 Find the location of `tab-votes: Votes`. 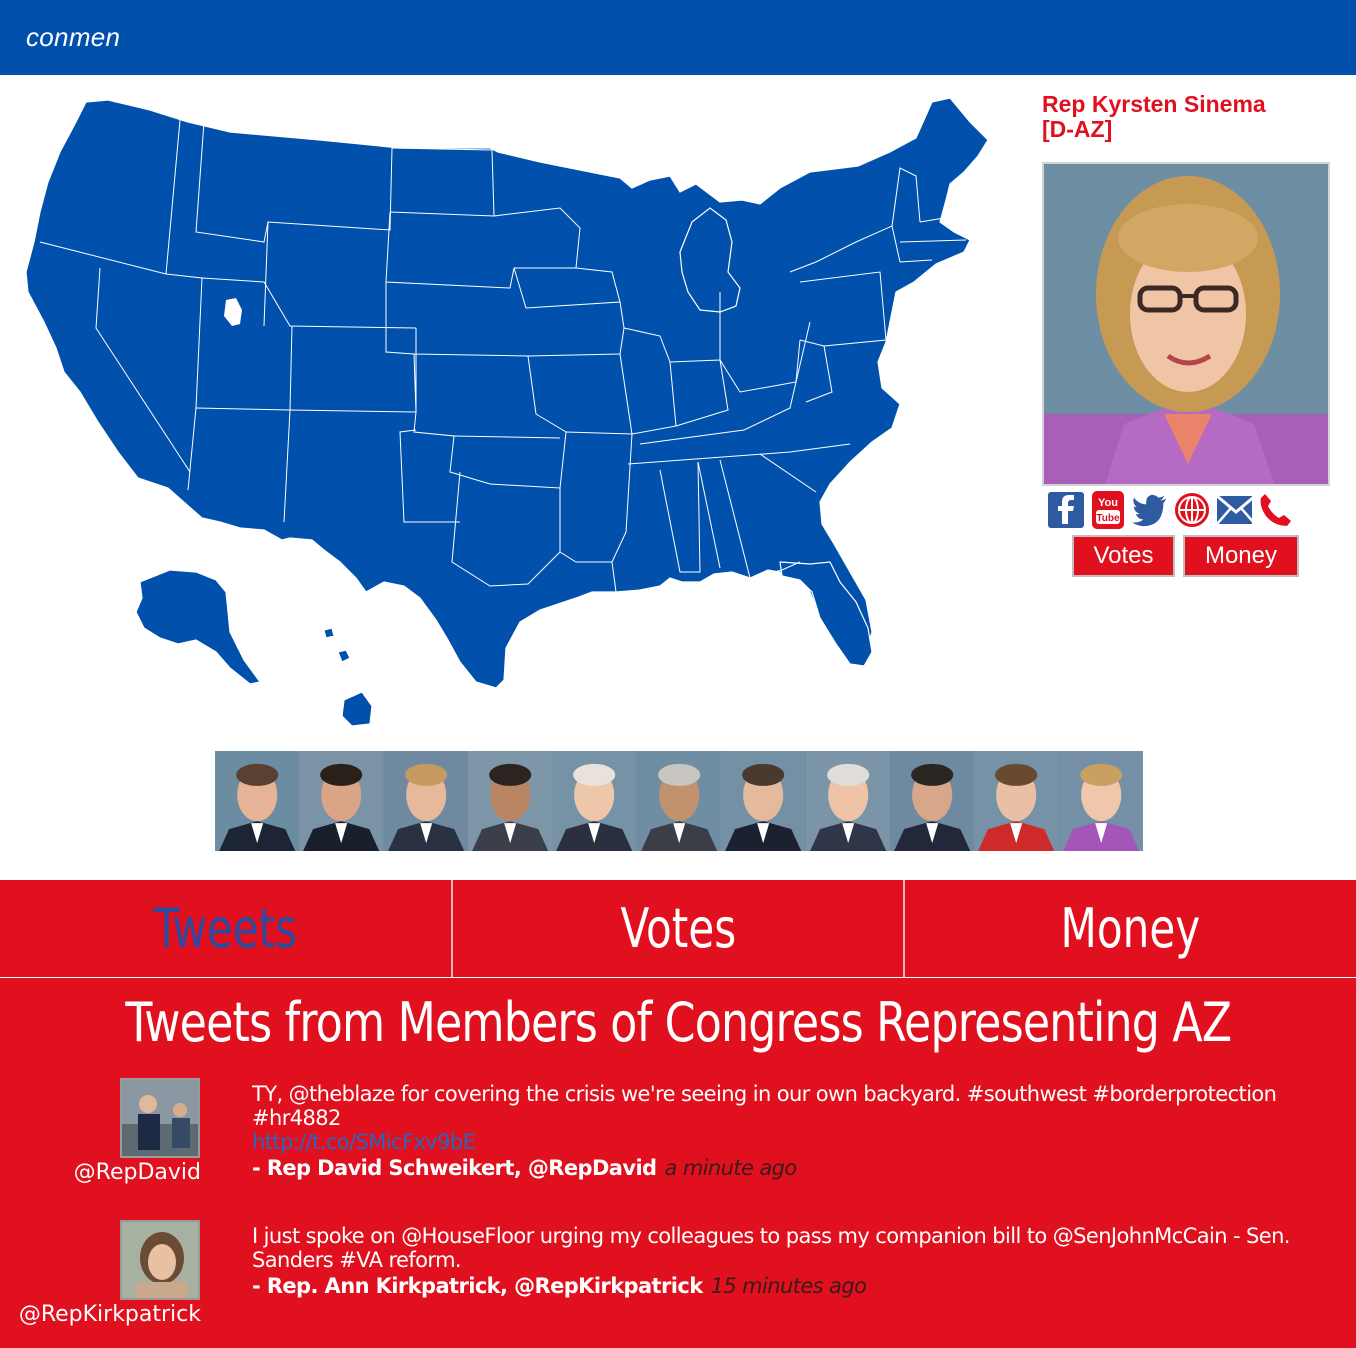

tab-votes: Votes is located at coordinates (678, 928).